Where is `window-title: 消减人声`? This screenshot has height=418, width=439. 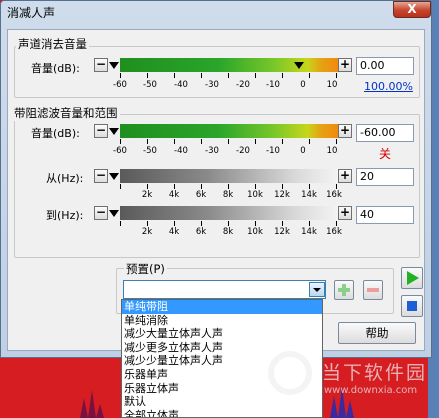 window-title: 消减人声 is located at coordinates (31, 13).